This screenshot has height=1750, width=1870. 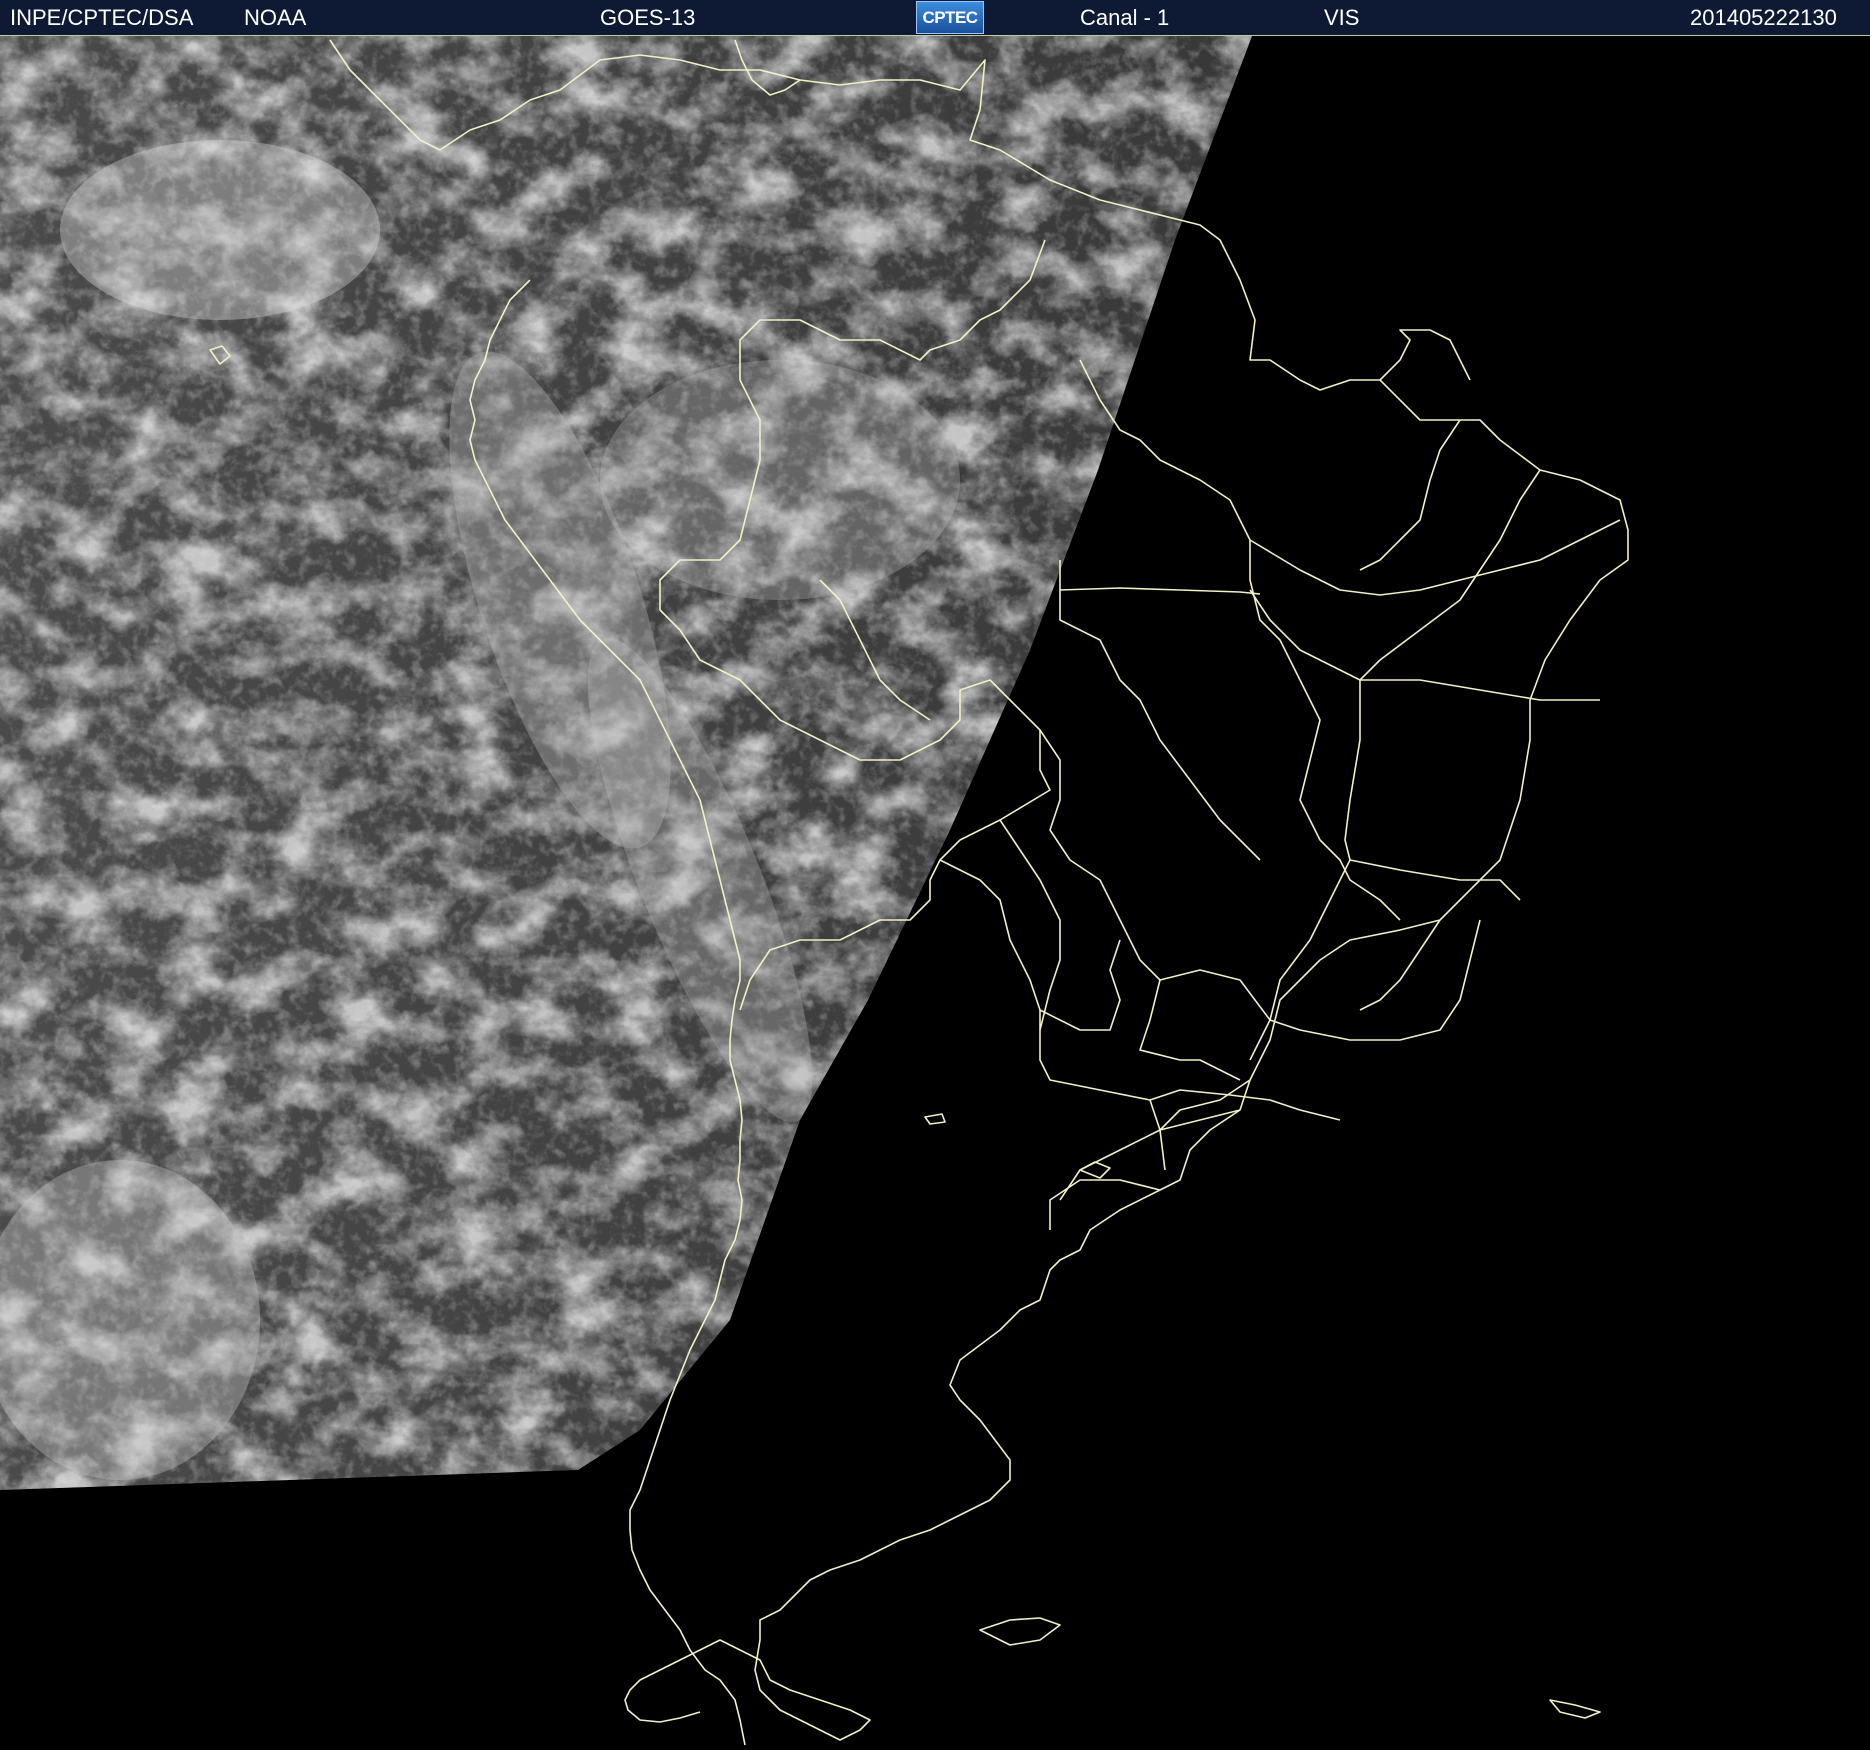 I want to click on cptec-logo: CPTEC, so click(x=950, y=17).